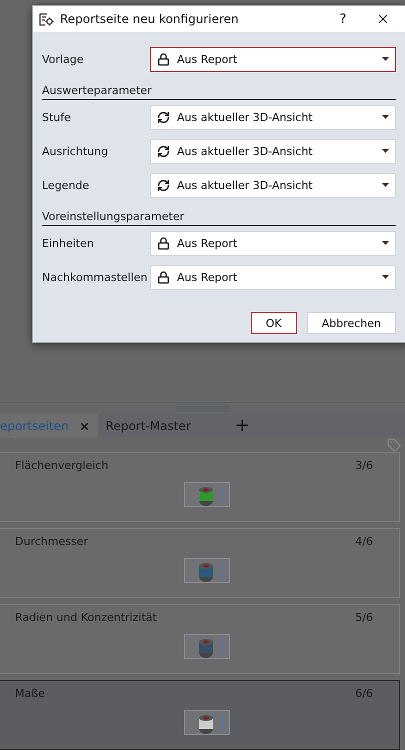  What do you see at coordinates (113, 216) in the screenshot?
I see `section-heading: Voreinstellungsparameter` at bounding box center [113, 216].